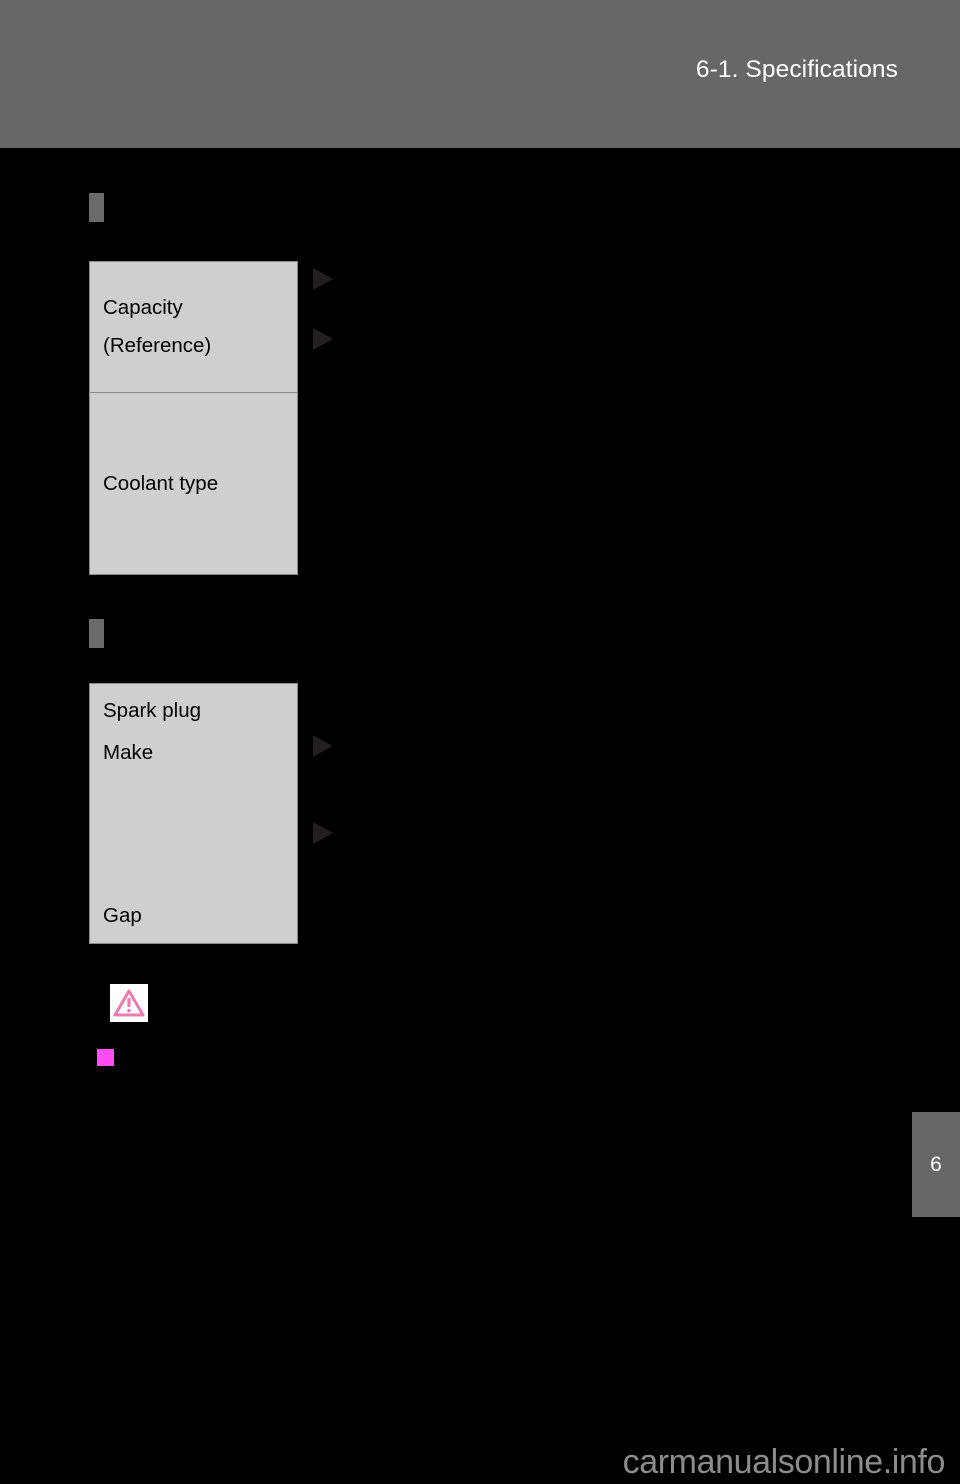 Image resolution: width=960 pixels, height=1484 pixels. Describe the element at coordinates (784, 1462) in the screenshot. I see `watermark: carmanualsonline.info` at that location.